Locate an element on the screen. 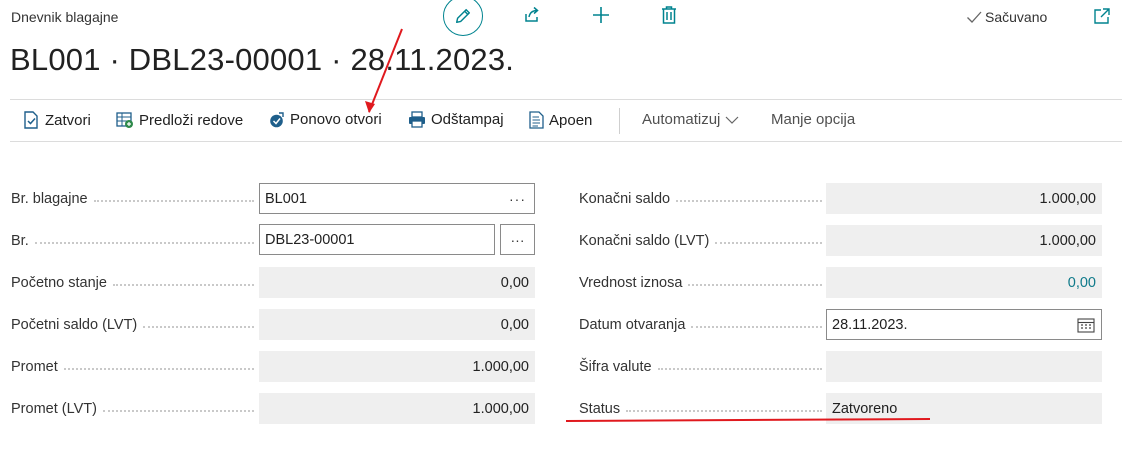 This screenshot has height=459, width=1124. field-value: BL001 is located at coordinates (286, 198).